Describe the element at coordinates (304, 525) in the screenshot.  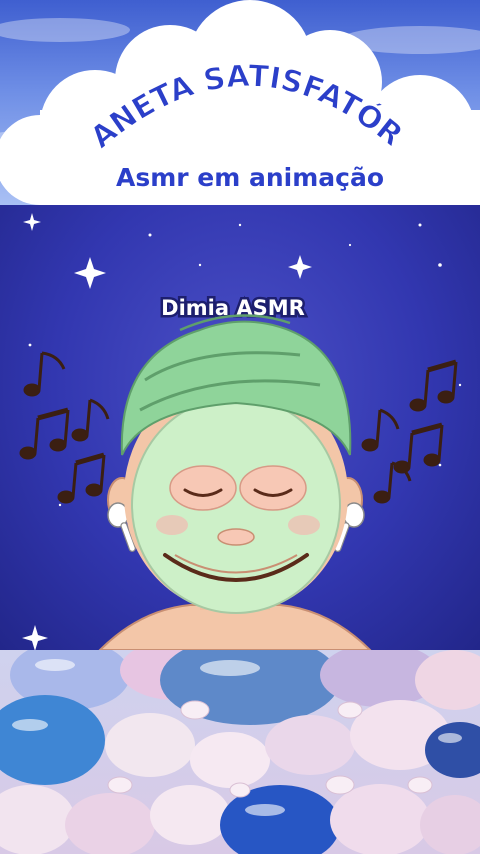
I see `right-cheek` at that location.